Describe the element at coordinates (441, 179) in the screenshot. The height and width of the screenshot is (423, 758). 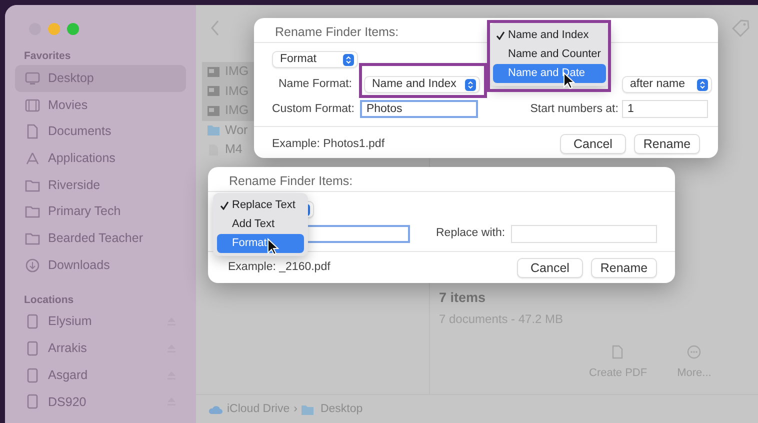
I see `dialog-title: Rename Finder Items:` at that location.